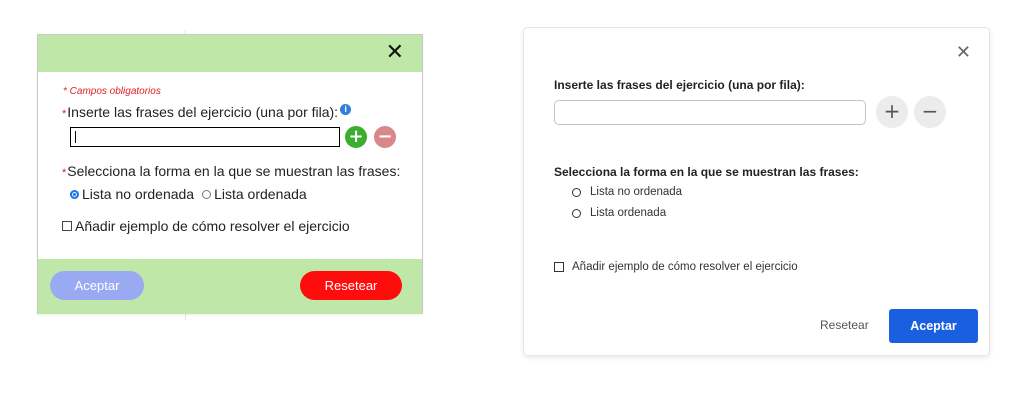  Describe the element at coordinates (75, 137) in the screenshot. I see `text-cursor` at that location.